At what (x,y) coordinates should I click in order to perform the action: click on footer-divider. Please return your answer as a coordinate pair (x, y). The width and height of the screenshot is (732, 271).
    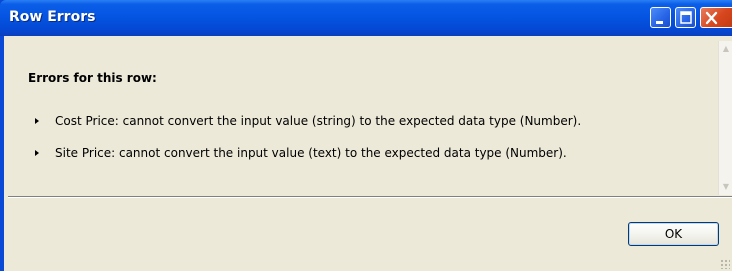
    Looking at the image, I should click on (370, 197).